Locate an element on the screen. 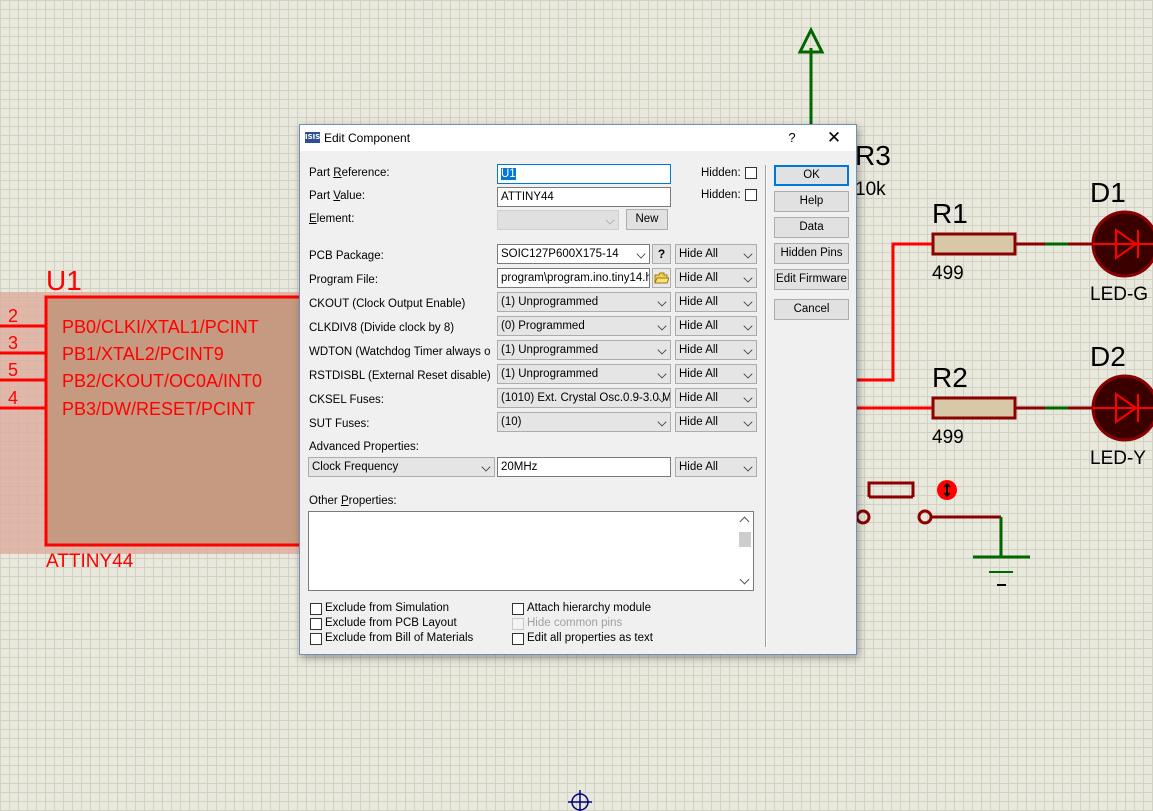  label-text: alue: is located at coordinates (353, 196).